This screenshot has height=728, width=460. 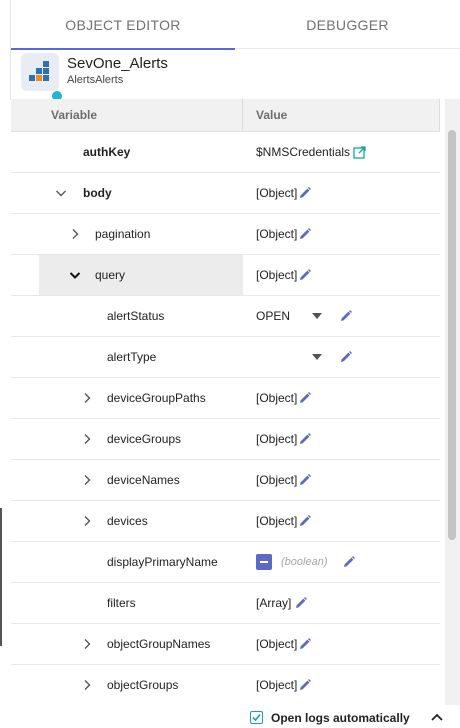 I want to click on table-row: devices [Object], so click(x=225, y=521).